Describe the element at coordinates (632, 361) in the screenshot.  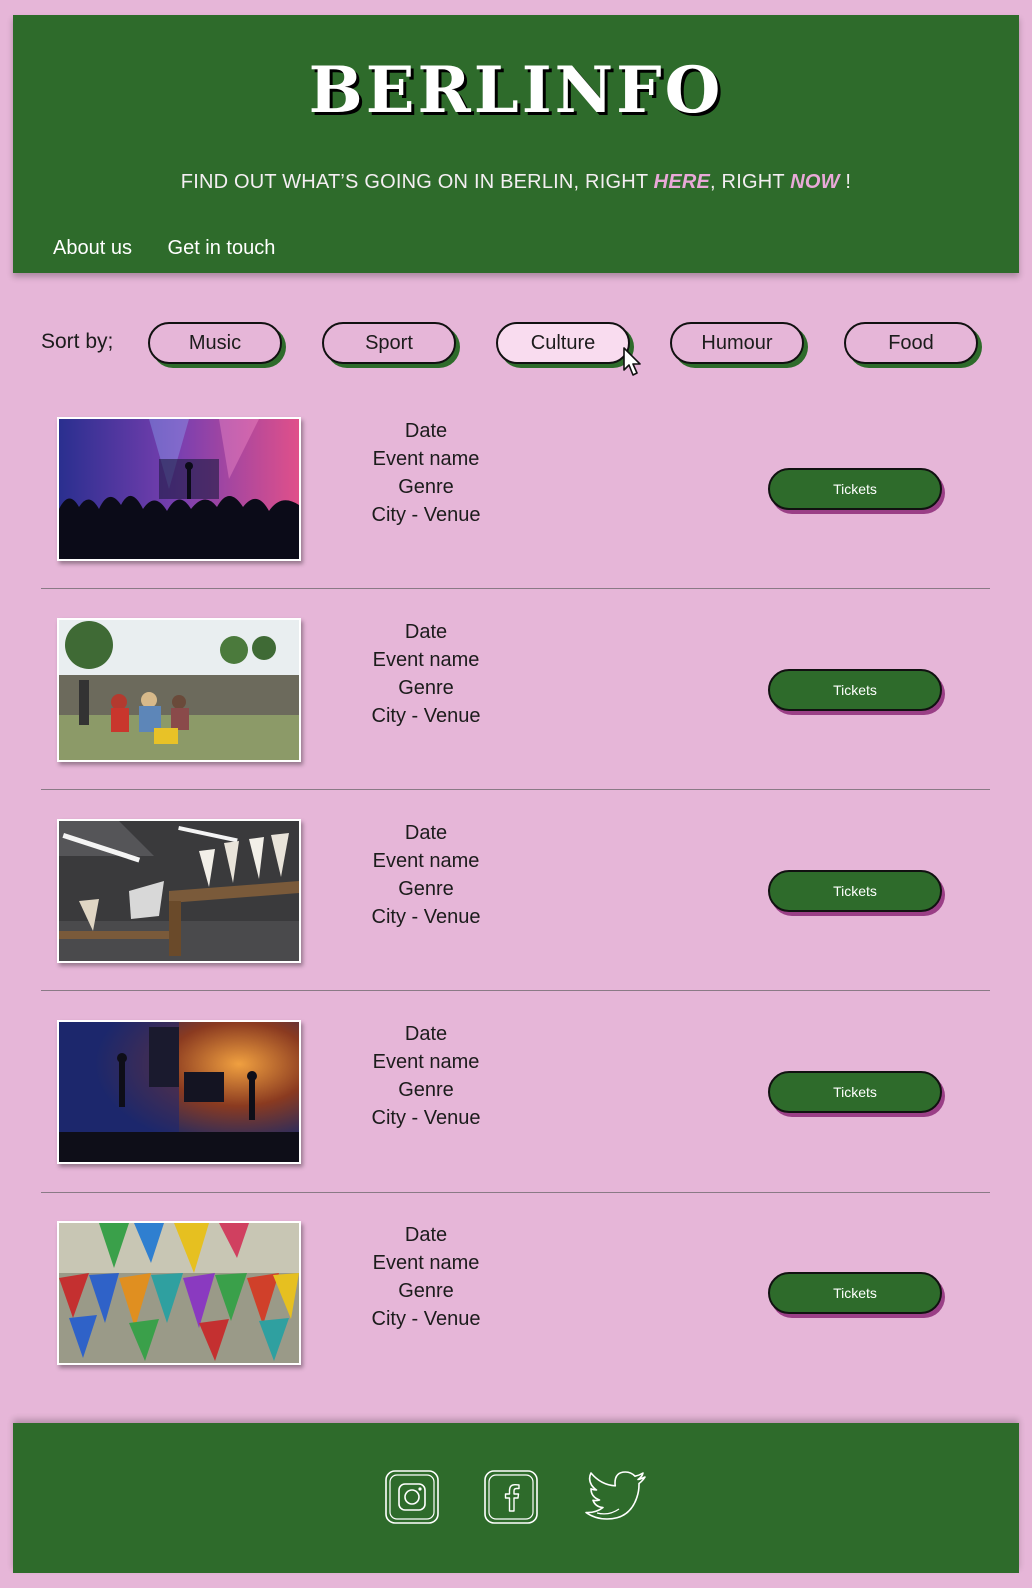
I see `mouse-cursor-icon` at that location.